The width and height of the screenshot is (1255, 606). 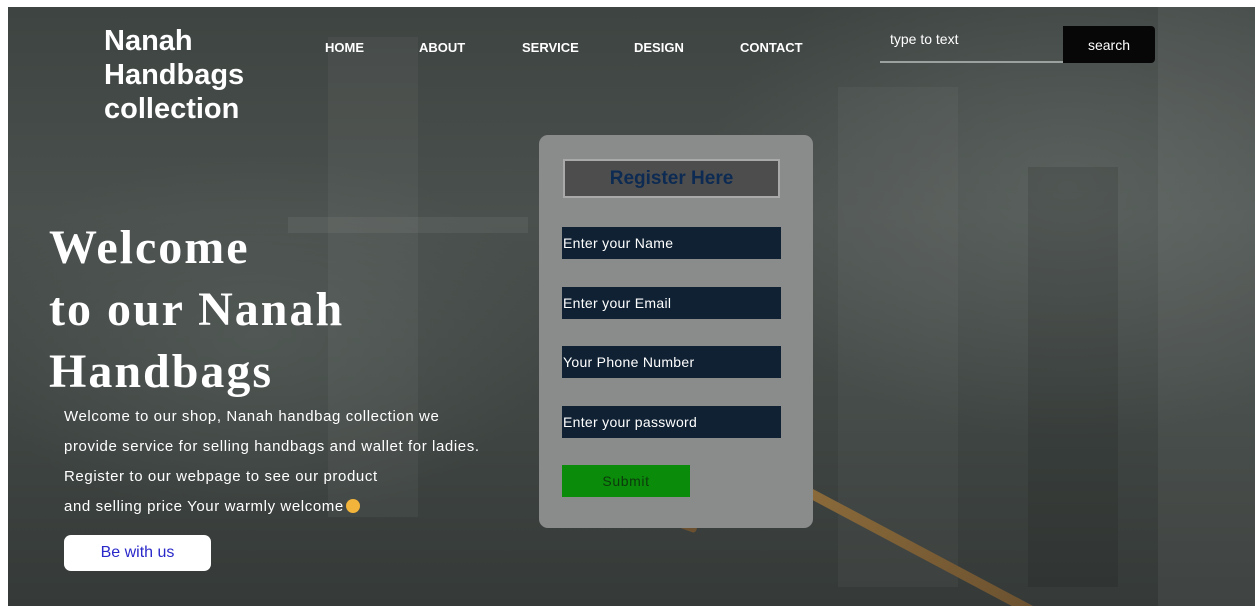 What do you see at coordinates (344, 47) in the screenshot?
I see `nav-home: HOME` at bounding box center [344, 47].